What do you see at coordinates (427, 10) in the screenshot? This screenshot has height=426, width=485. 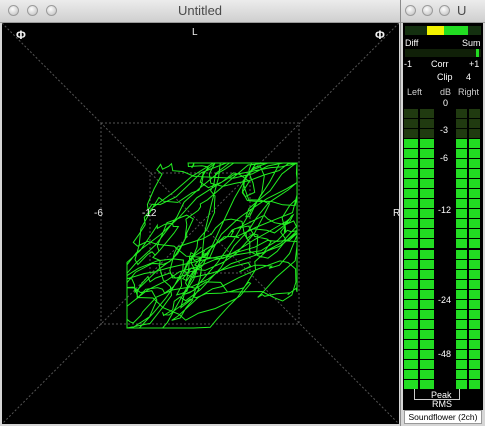 I see `meter-minimize-button` at bounding box center [427, 10].